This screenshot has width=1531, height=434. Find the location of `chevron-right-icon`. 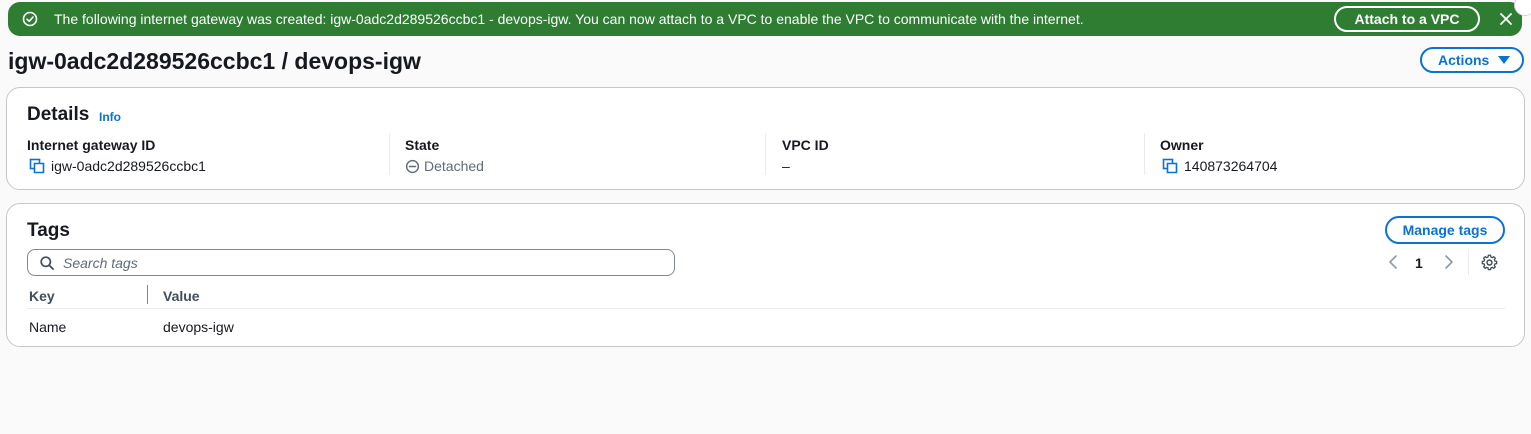

chevron-right-icon is located at coordinates (1449, 262).